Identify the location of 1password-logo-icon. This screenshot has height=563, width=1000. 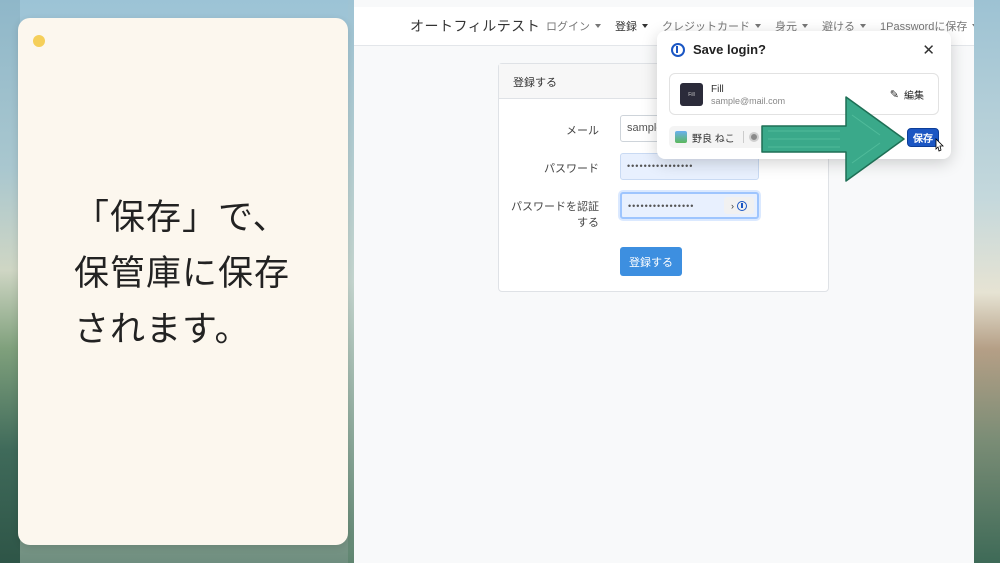
(678, 50).